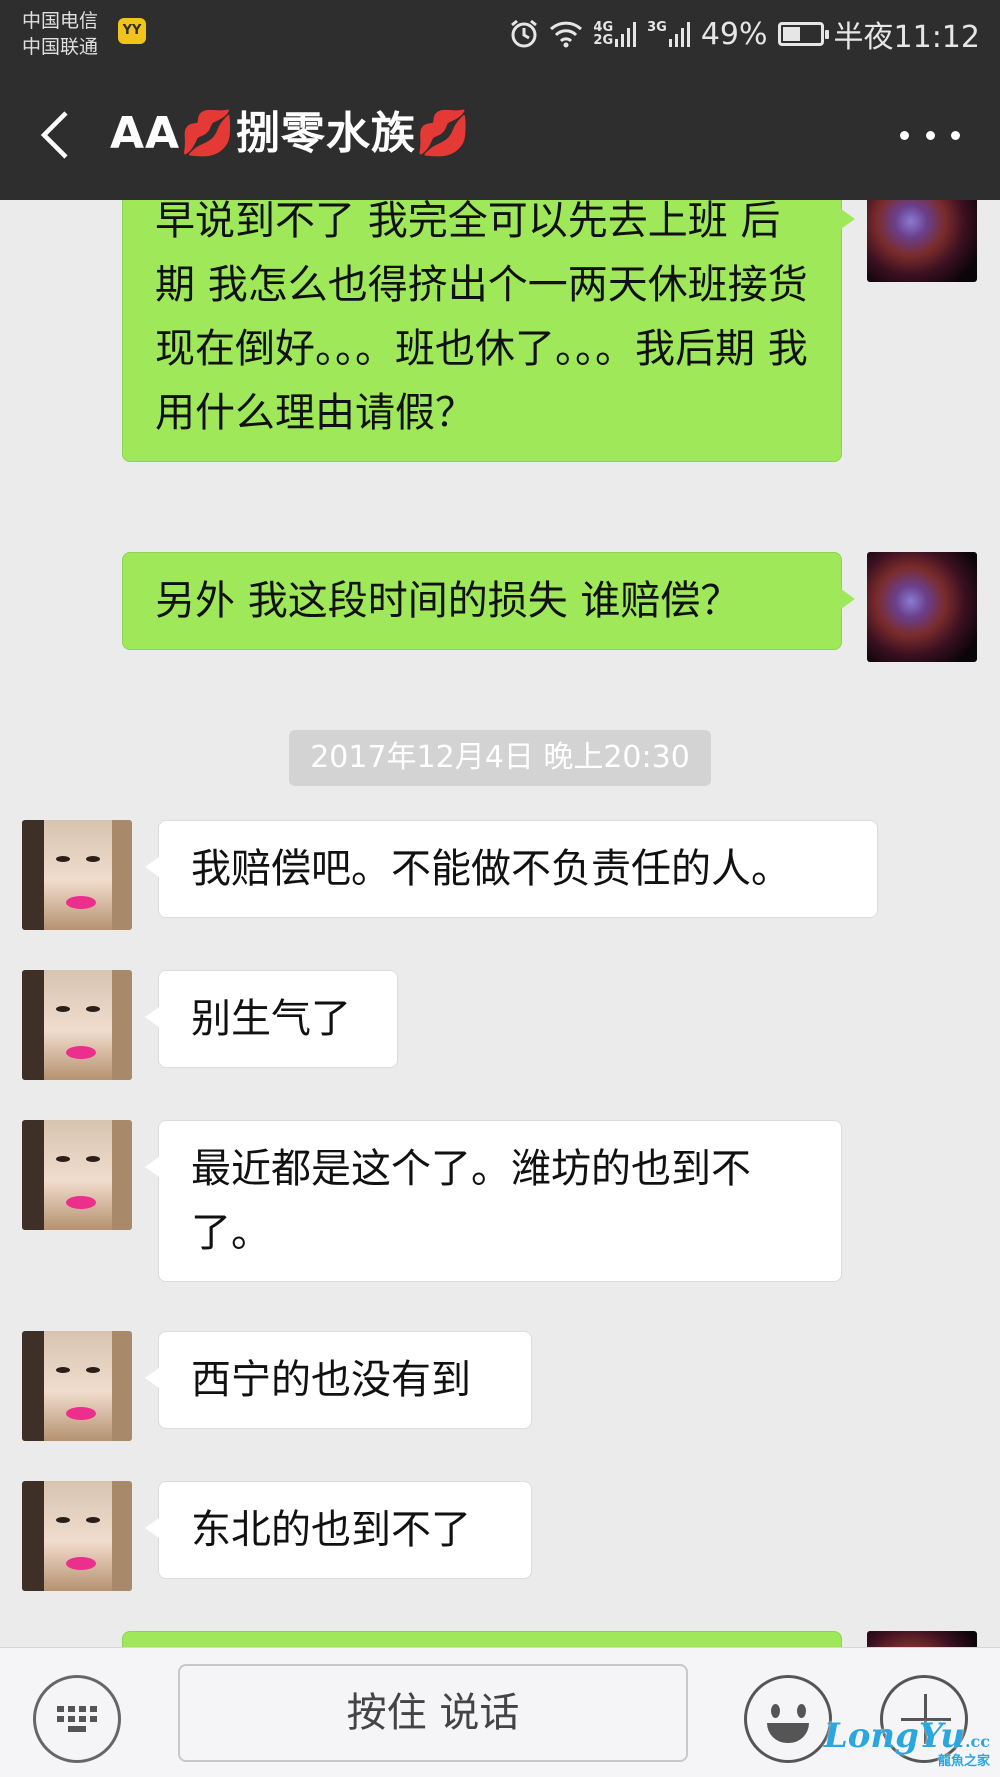 The width and height of the screenshot is (1000, 1777). Describe the element at coordinates (603, 40) in the screenshot. I see `net-2g-label: 2G` at that location.